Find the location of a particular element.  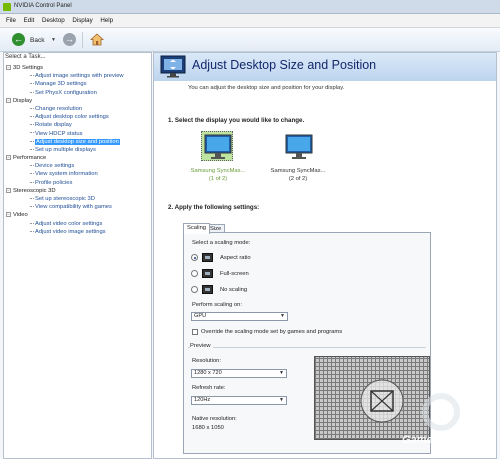

scaling-preview is located at coordinates (372, 398).